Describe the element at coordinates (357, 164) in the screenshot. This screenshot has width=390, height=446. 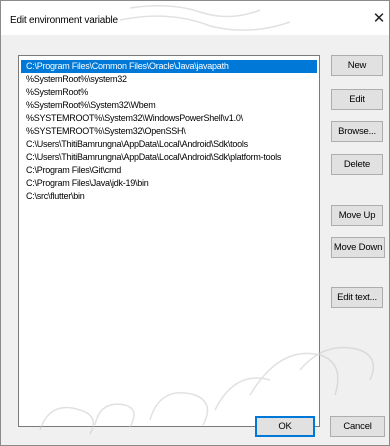
I see `delete-button: Delete` at that location.